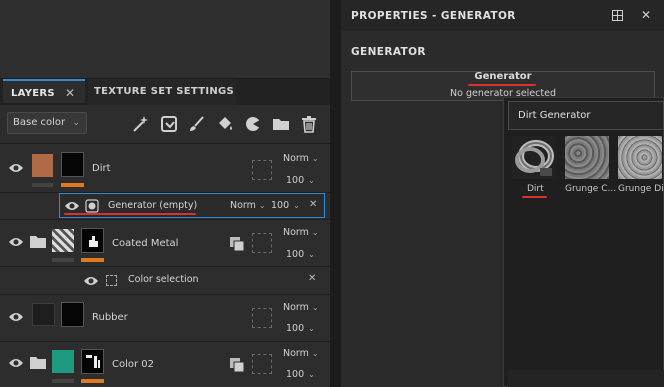  I want to click on layers-tab-bar: LAYERS ✕ TEXTURE SET SETTINGS, so click(165, 92).